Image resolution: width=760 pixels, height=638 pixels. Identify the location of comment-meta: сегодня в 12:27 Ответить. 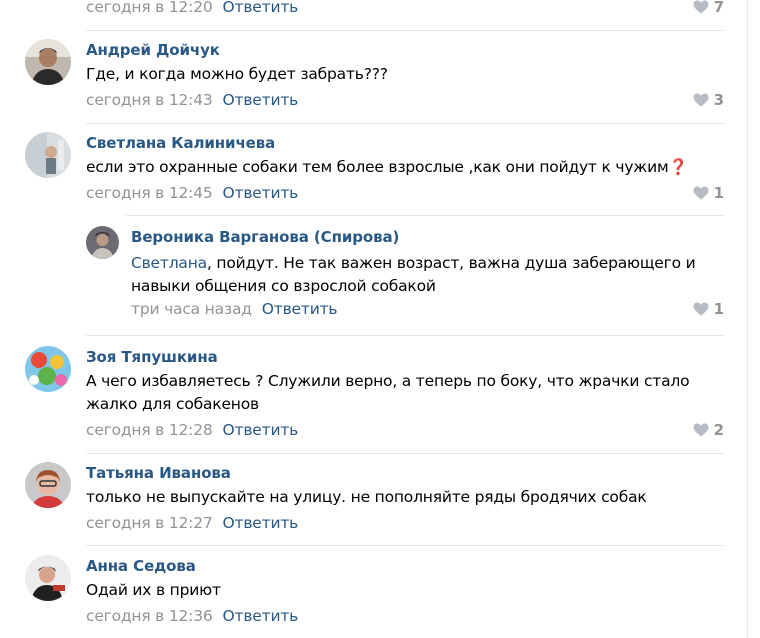
(192, 523).